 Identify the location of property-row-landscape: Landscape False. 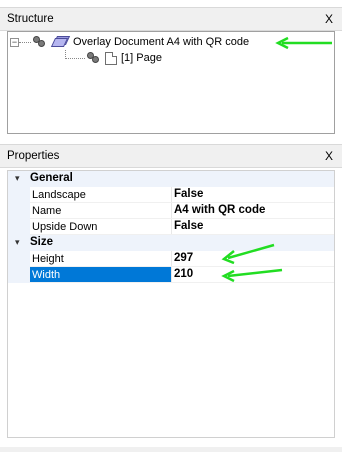
(171, 195).